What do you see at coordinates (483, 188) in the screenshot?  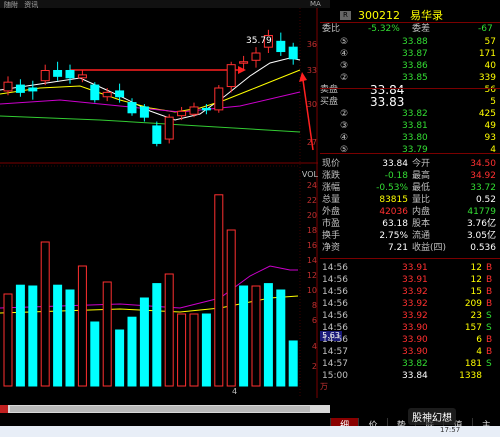 I see `stat-value: 33.72` at bounding box center [483, 188].